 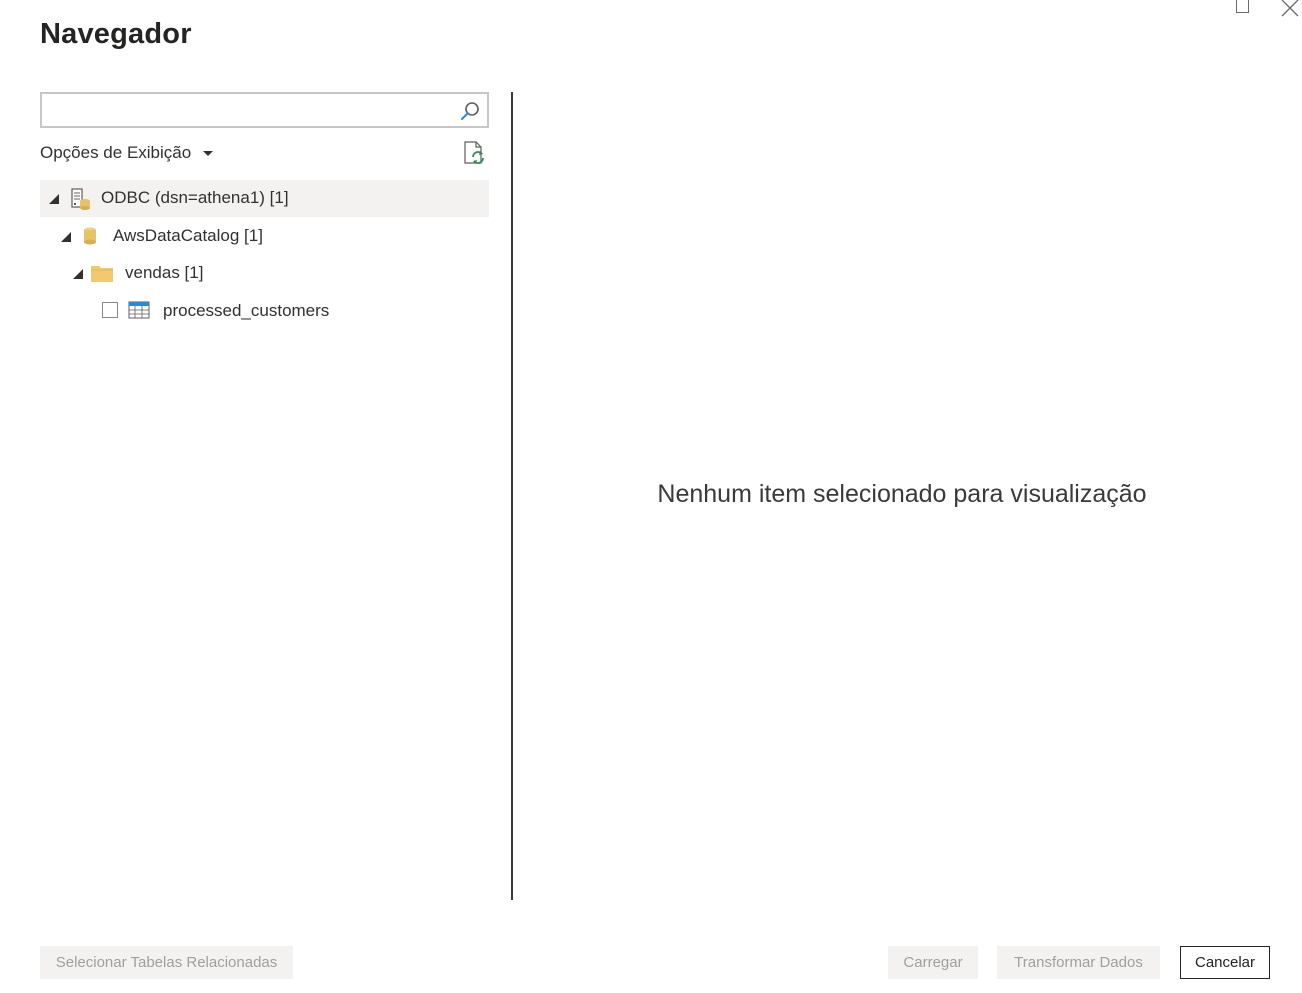 I want to click on tree-item-awsdatacatalog: AwsDataCatalog [1], so click(x=264, y=236).